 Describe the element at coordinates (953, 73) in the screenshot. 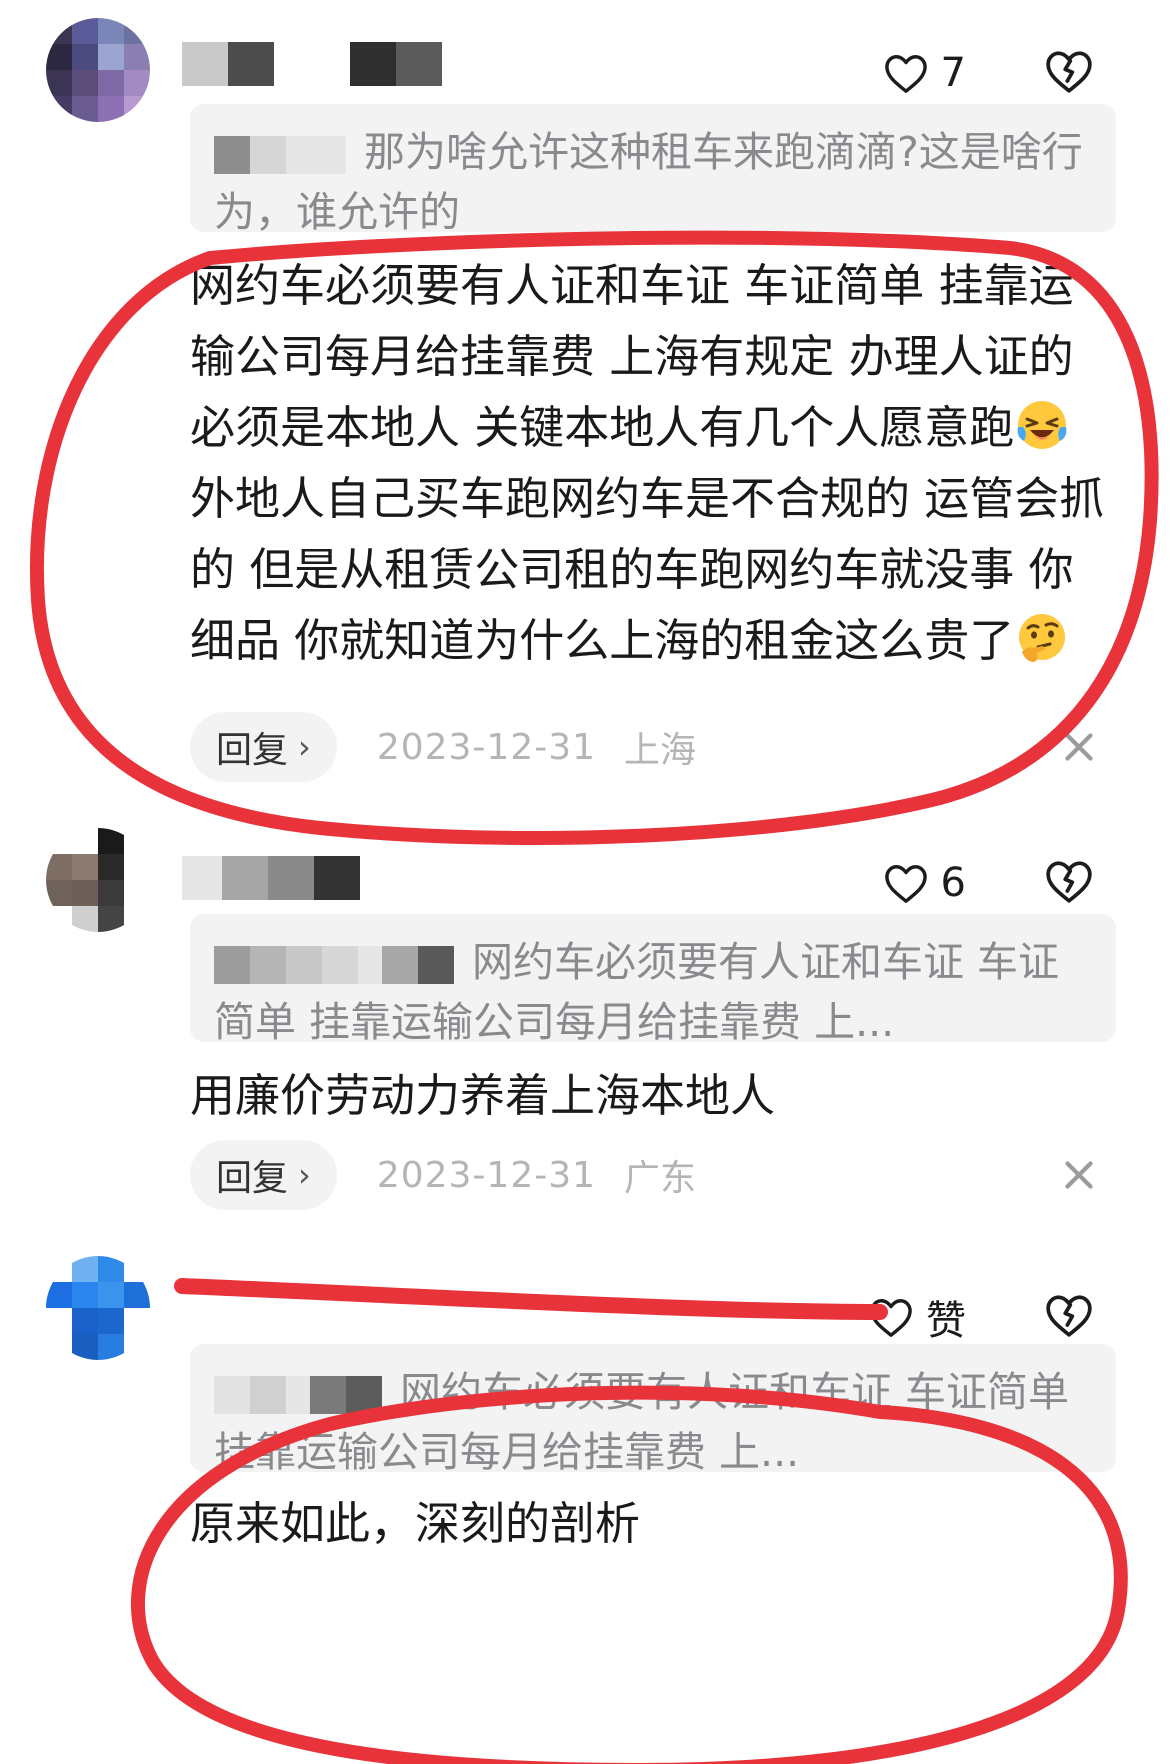

I see `like-count: 7` at that location.